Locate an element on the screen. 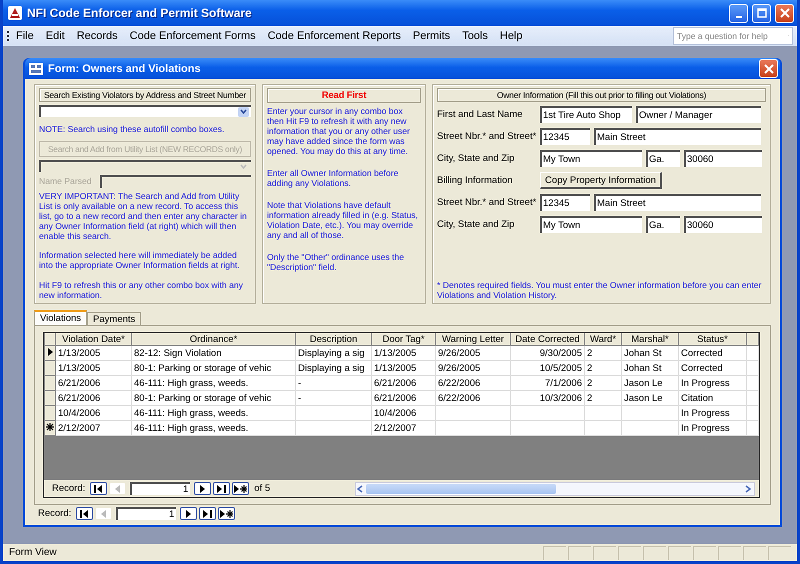  maximize-button is located at coordinates (761, 13).